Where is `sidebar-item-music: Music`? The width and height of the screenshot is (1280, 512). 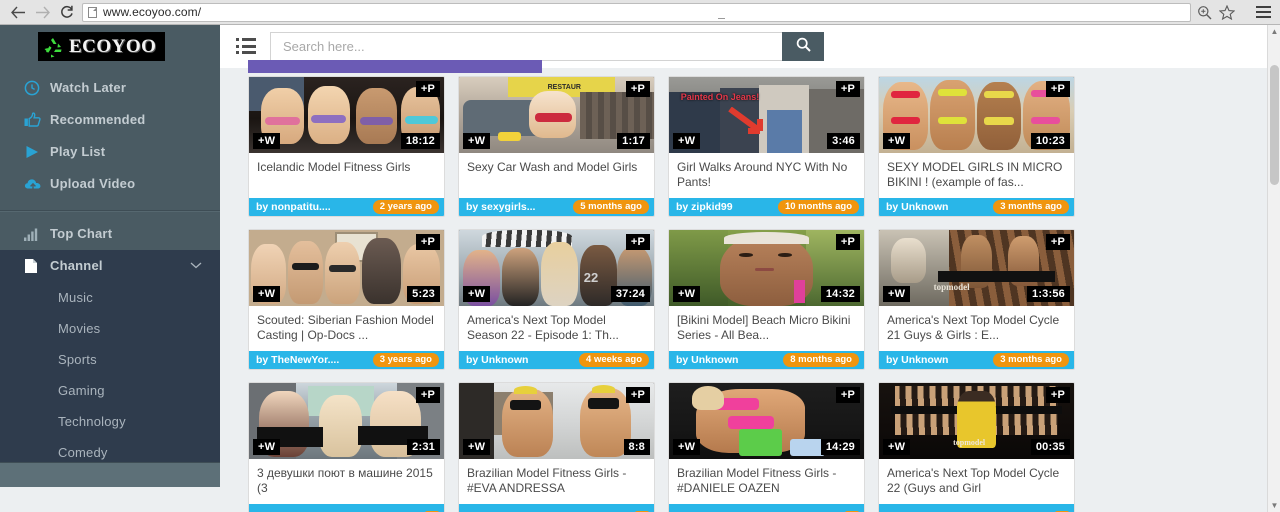
sidebar-item-music: Music is located at coordinates (110, 297).